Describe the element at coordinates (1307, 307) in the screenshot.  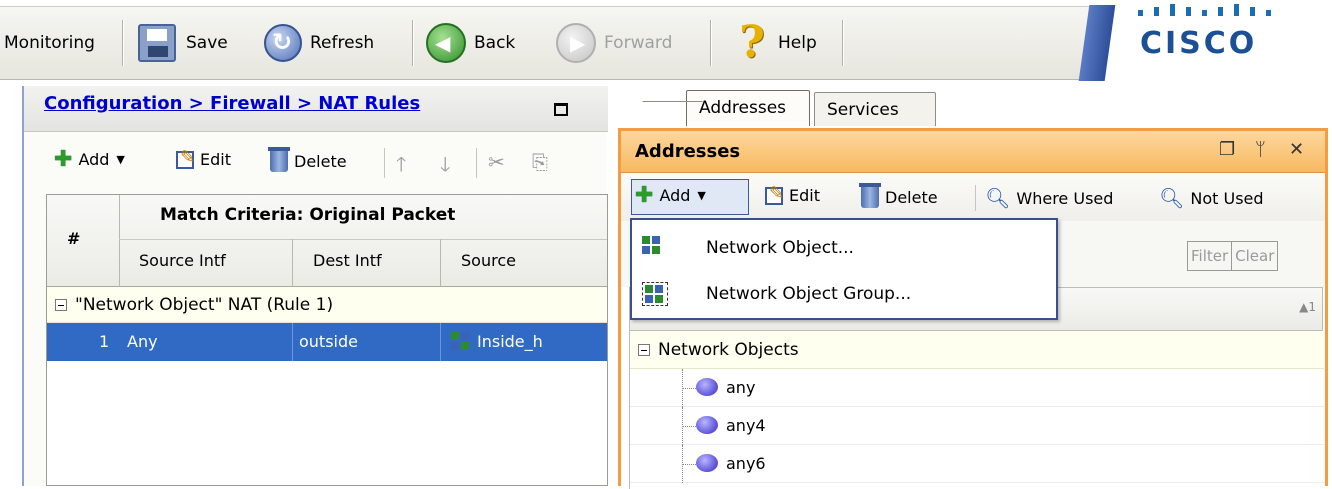
I see `sort-indicator: ▲1` at that location.